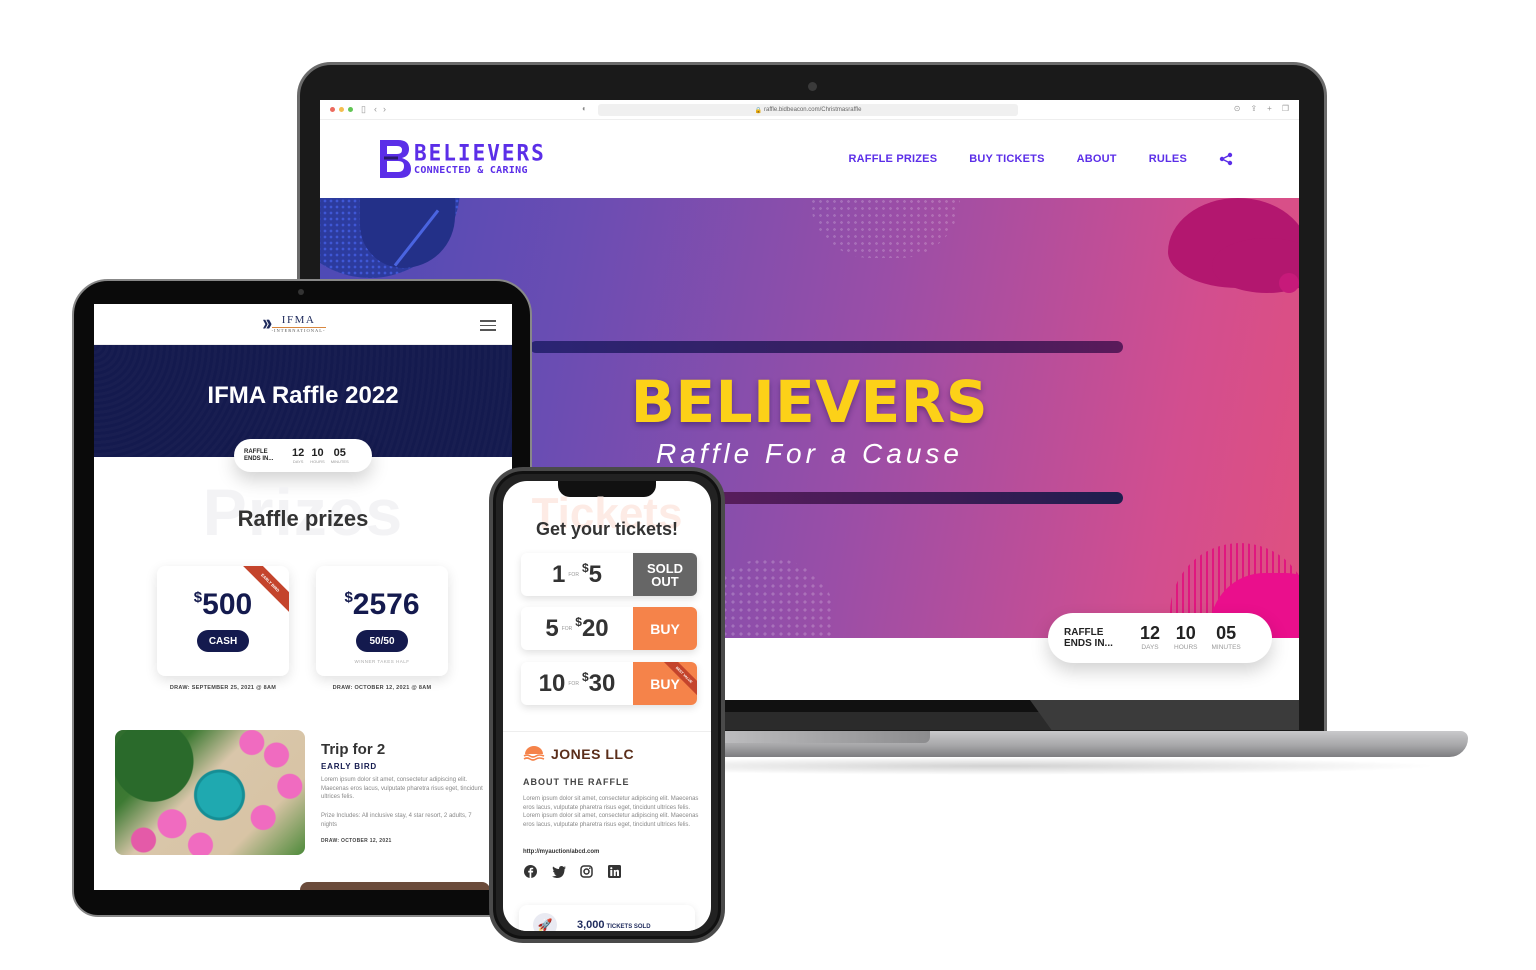  Describe the element at coordinates (210, 792) in the screenshot. I see `trip-prize-image` at that location.